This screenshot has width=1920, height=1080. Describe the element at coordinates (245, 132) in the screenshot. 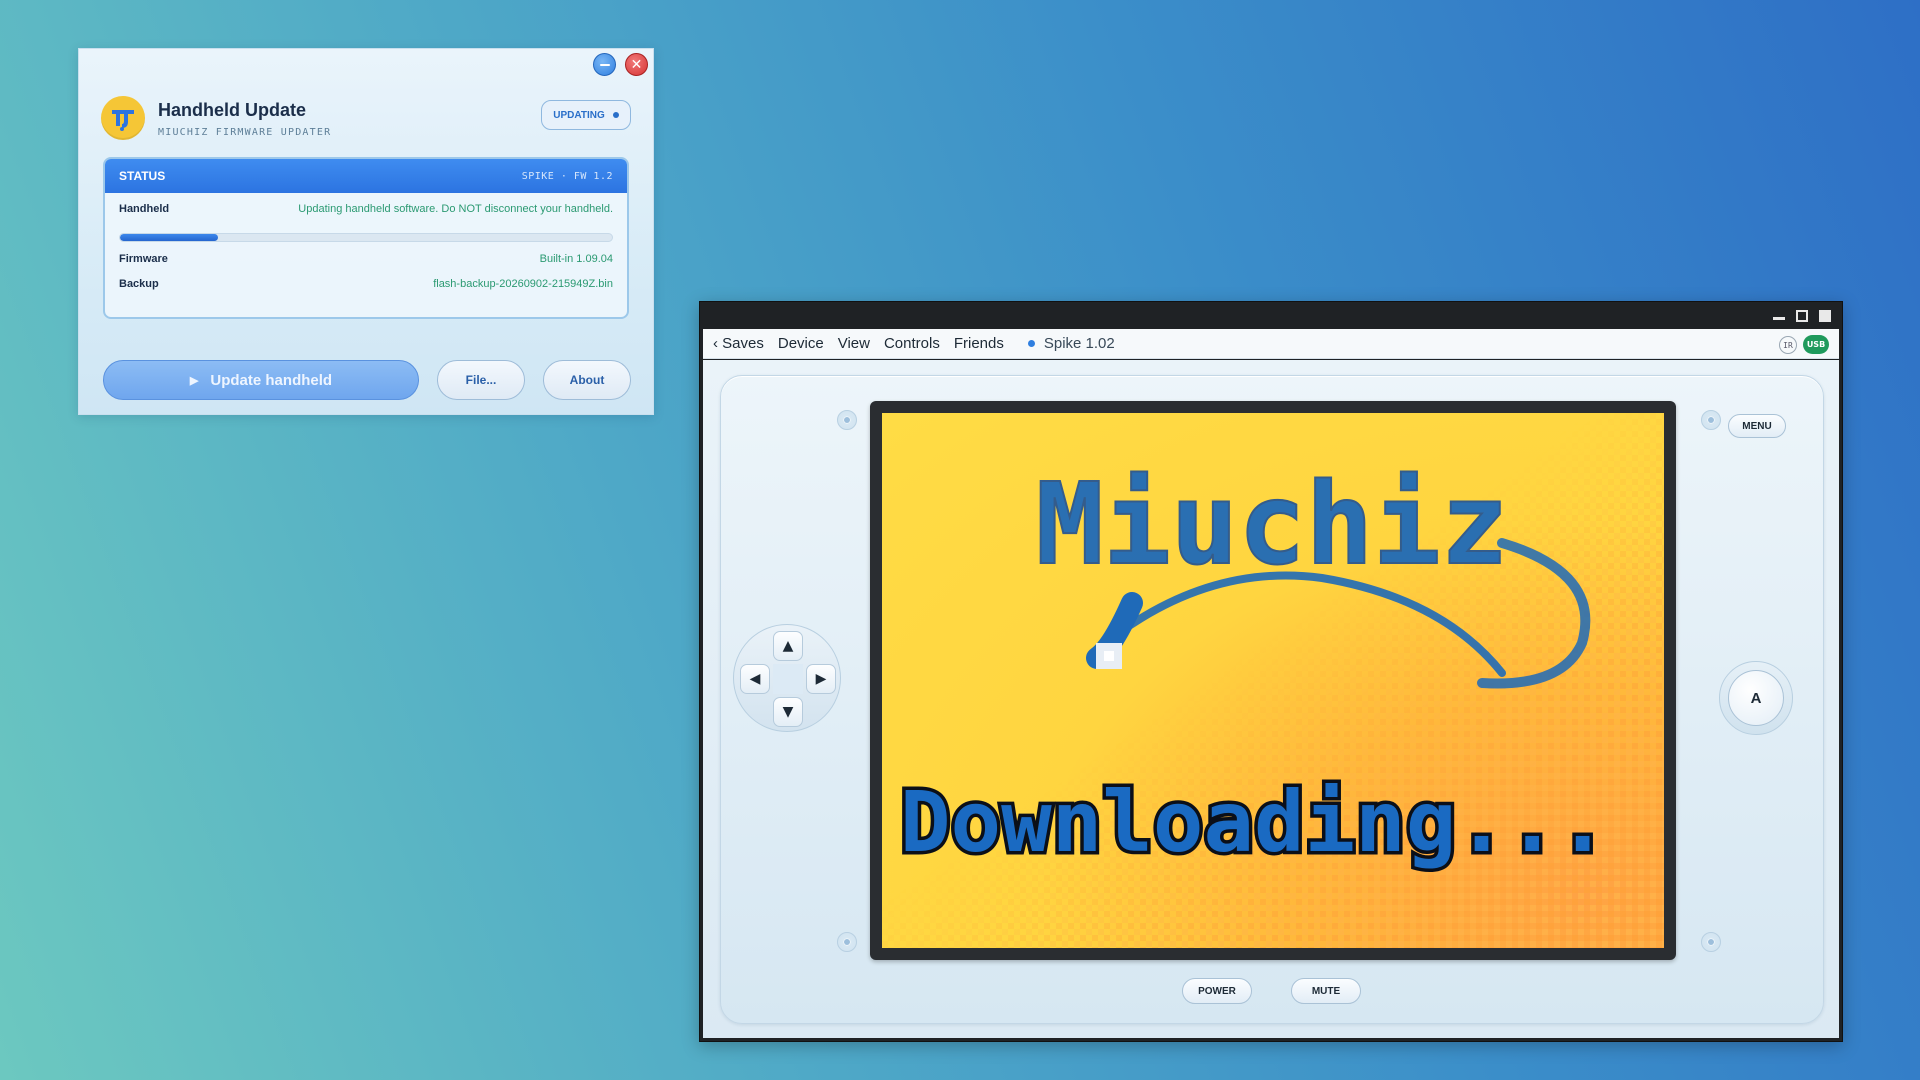

I see `updater-subtitle: MIUCHIZ FIRMWARE UPDATER` at that location.